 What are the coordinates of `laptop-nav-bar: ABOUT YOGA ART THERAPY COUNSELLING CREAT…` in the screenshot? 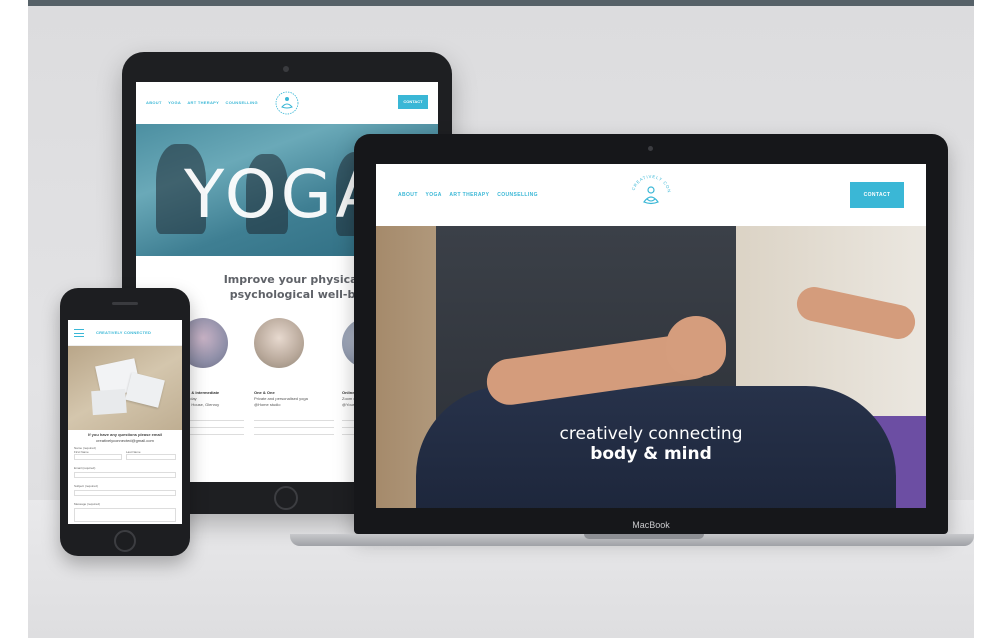 It's located at (651, 195).